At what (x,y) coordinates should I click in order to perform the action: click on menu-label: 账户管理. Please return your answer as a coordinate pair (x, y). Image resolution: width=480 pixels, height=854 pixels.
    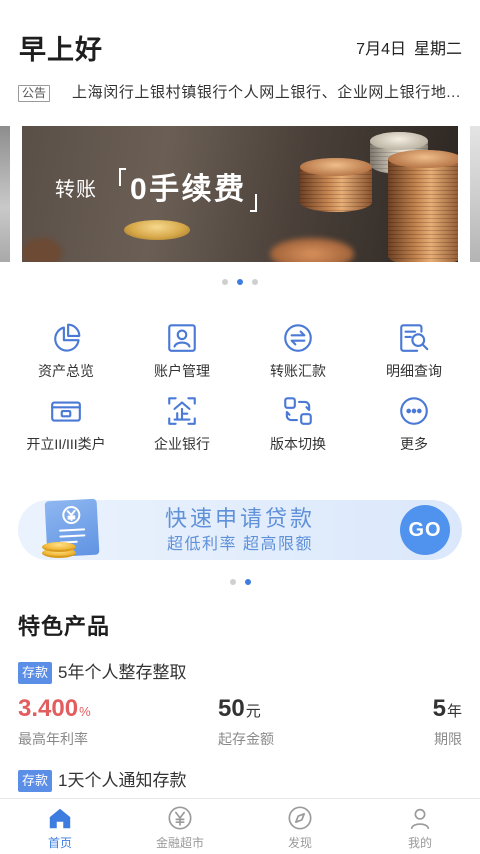
    Looking at the image, I should click on (182, 371).